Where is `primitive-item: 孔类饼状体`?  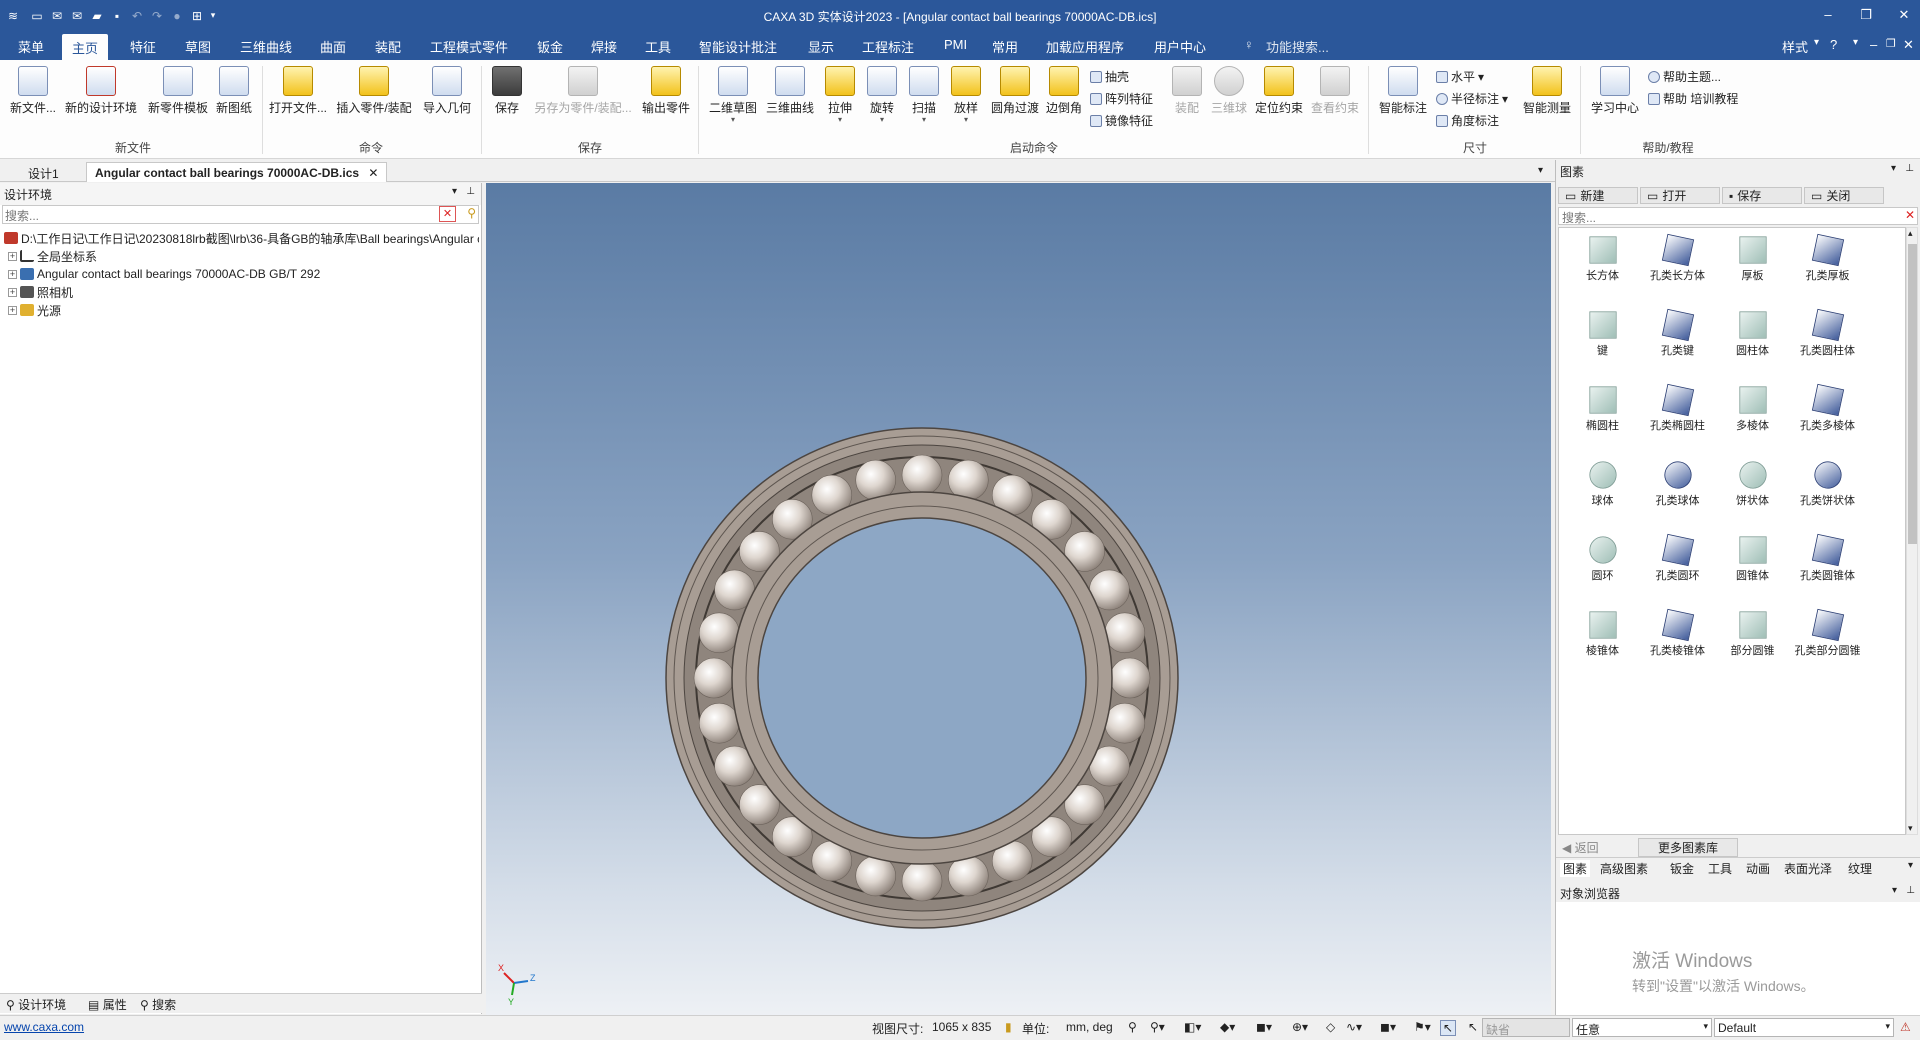
primitive-item: 孔类饼状体 is located at coordinates (1827, 483).